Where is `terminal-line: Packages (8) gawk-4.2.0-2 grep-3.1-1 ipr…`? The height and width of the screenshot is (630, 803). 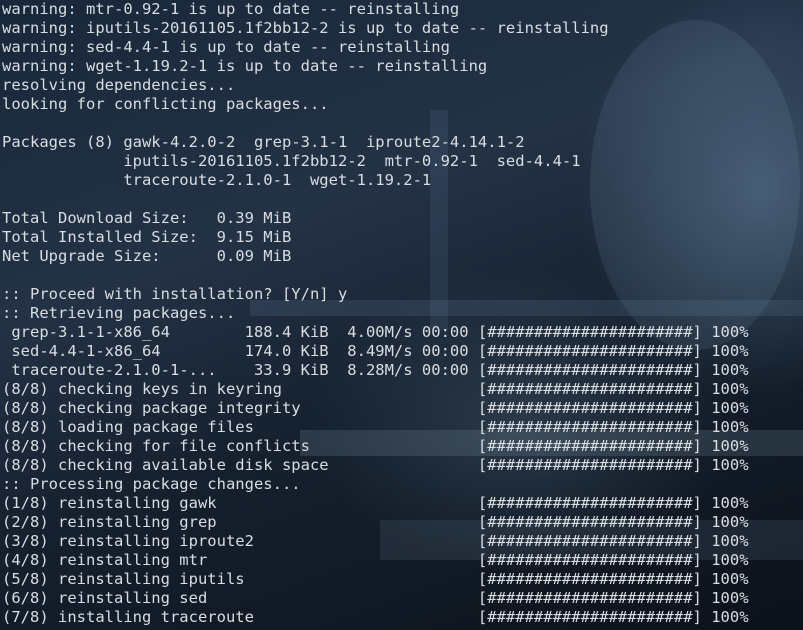
terminal-line: Packages (8) gawk-4.2.0-2 grep-3.1-1 ipr… is located at coordinates (263, 142).